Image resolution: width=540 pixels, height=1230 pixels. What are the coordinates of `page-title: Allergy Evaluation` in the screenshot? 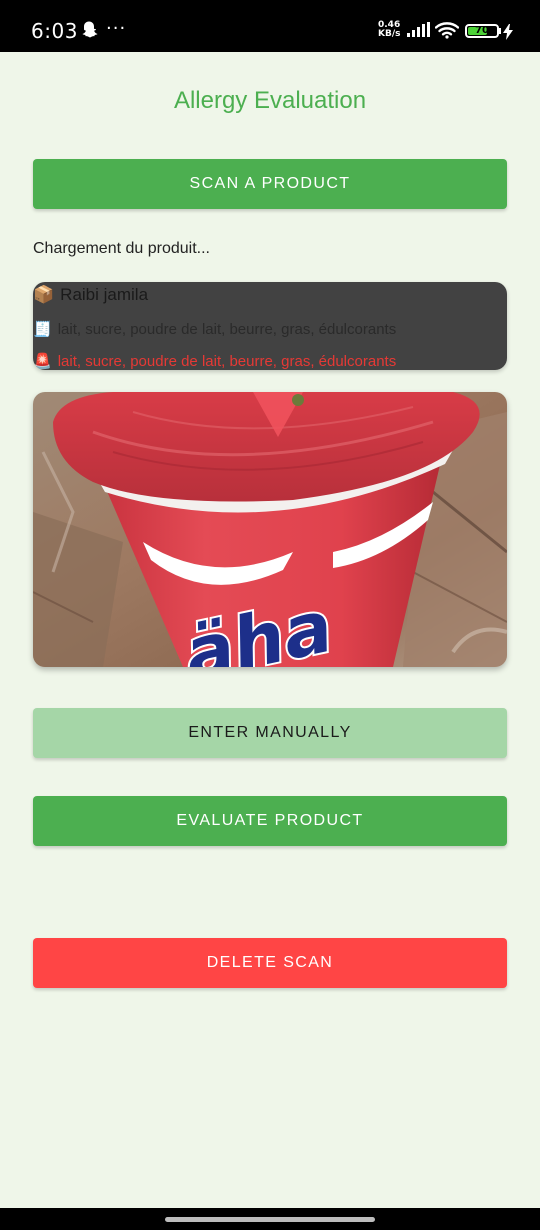 It's located at (270, 100).